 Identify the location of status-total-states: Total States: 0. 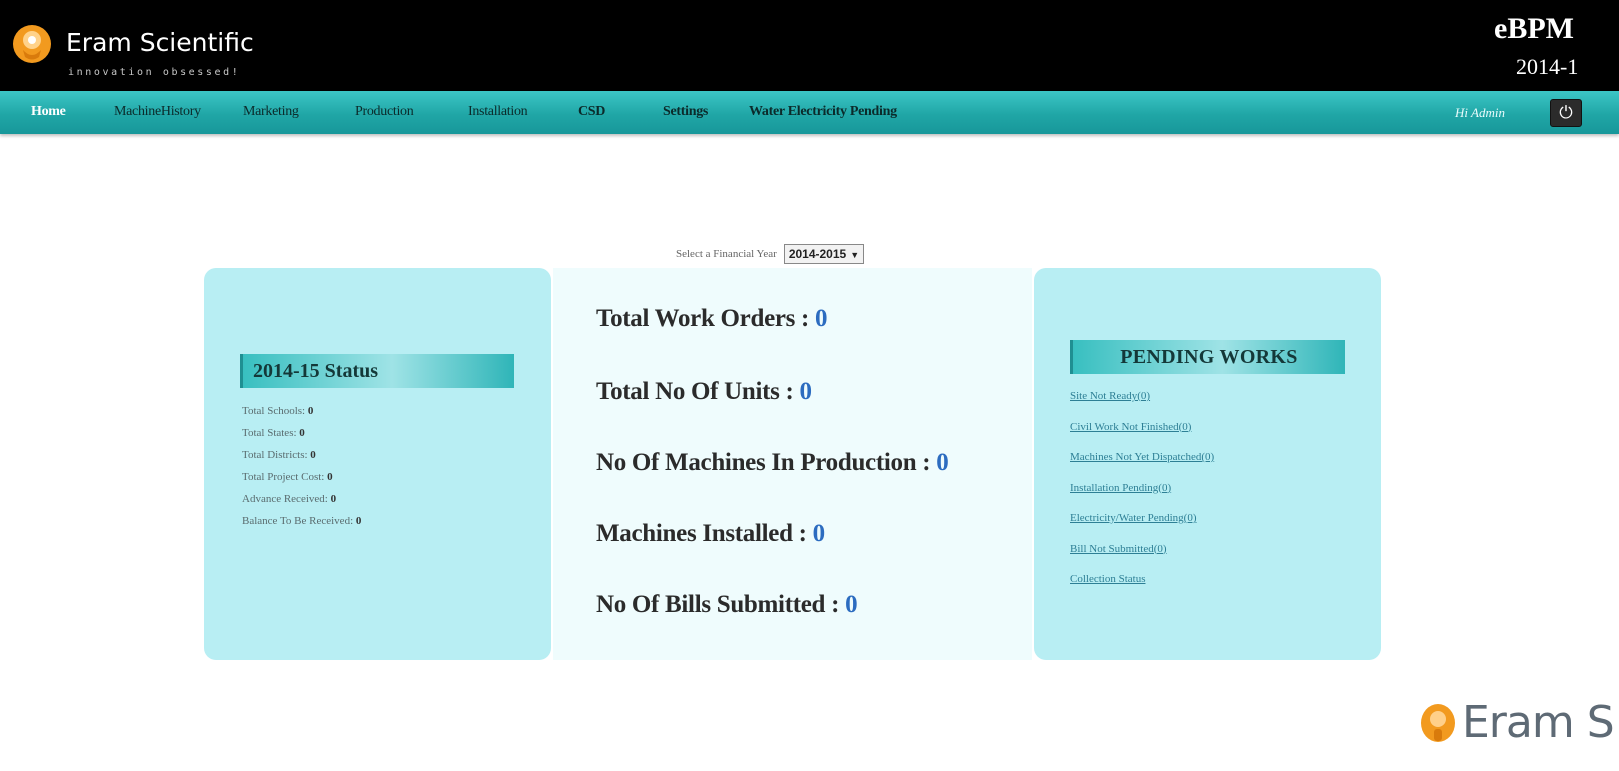
(301, 433).